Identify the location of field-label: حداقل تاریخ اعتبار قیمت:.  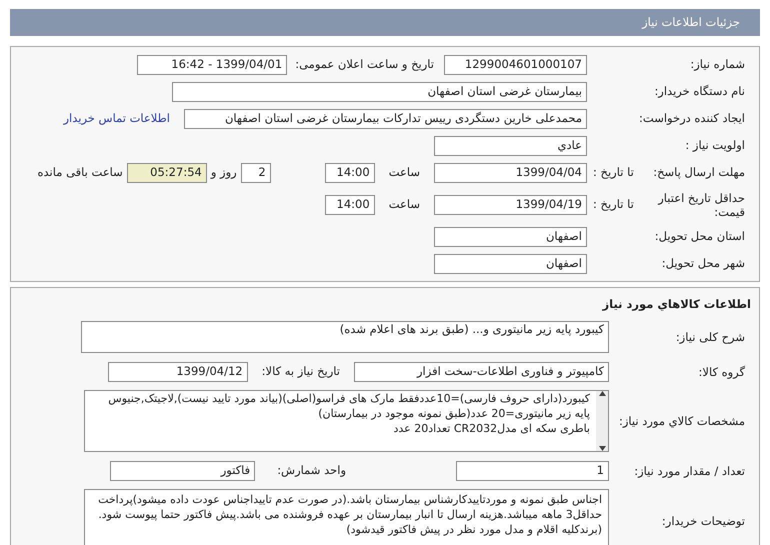
(700, 205).